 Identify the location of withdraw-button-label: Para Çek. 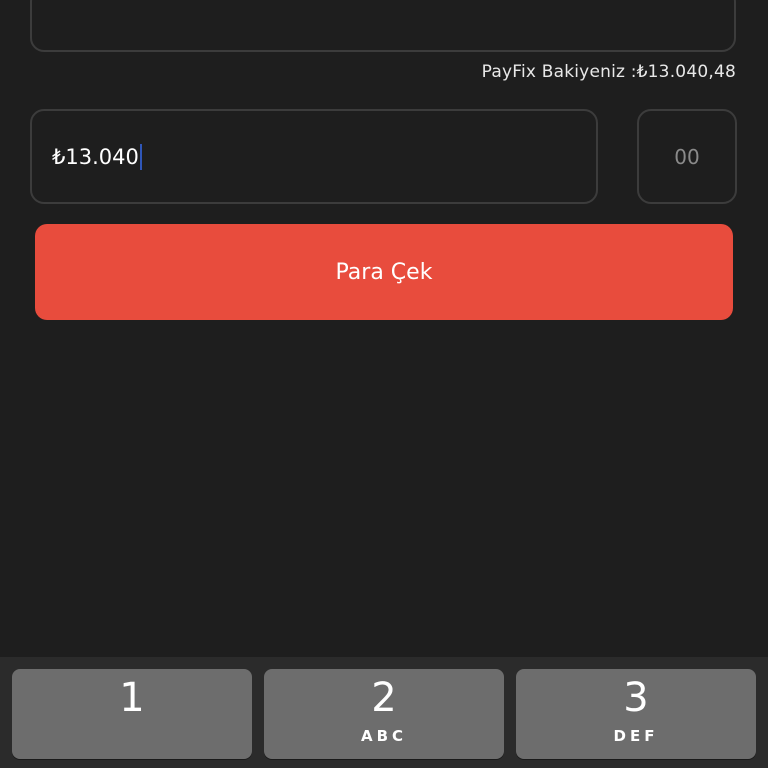
(384, 272).